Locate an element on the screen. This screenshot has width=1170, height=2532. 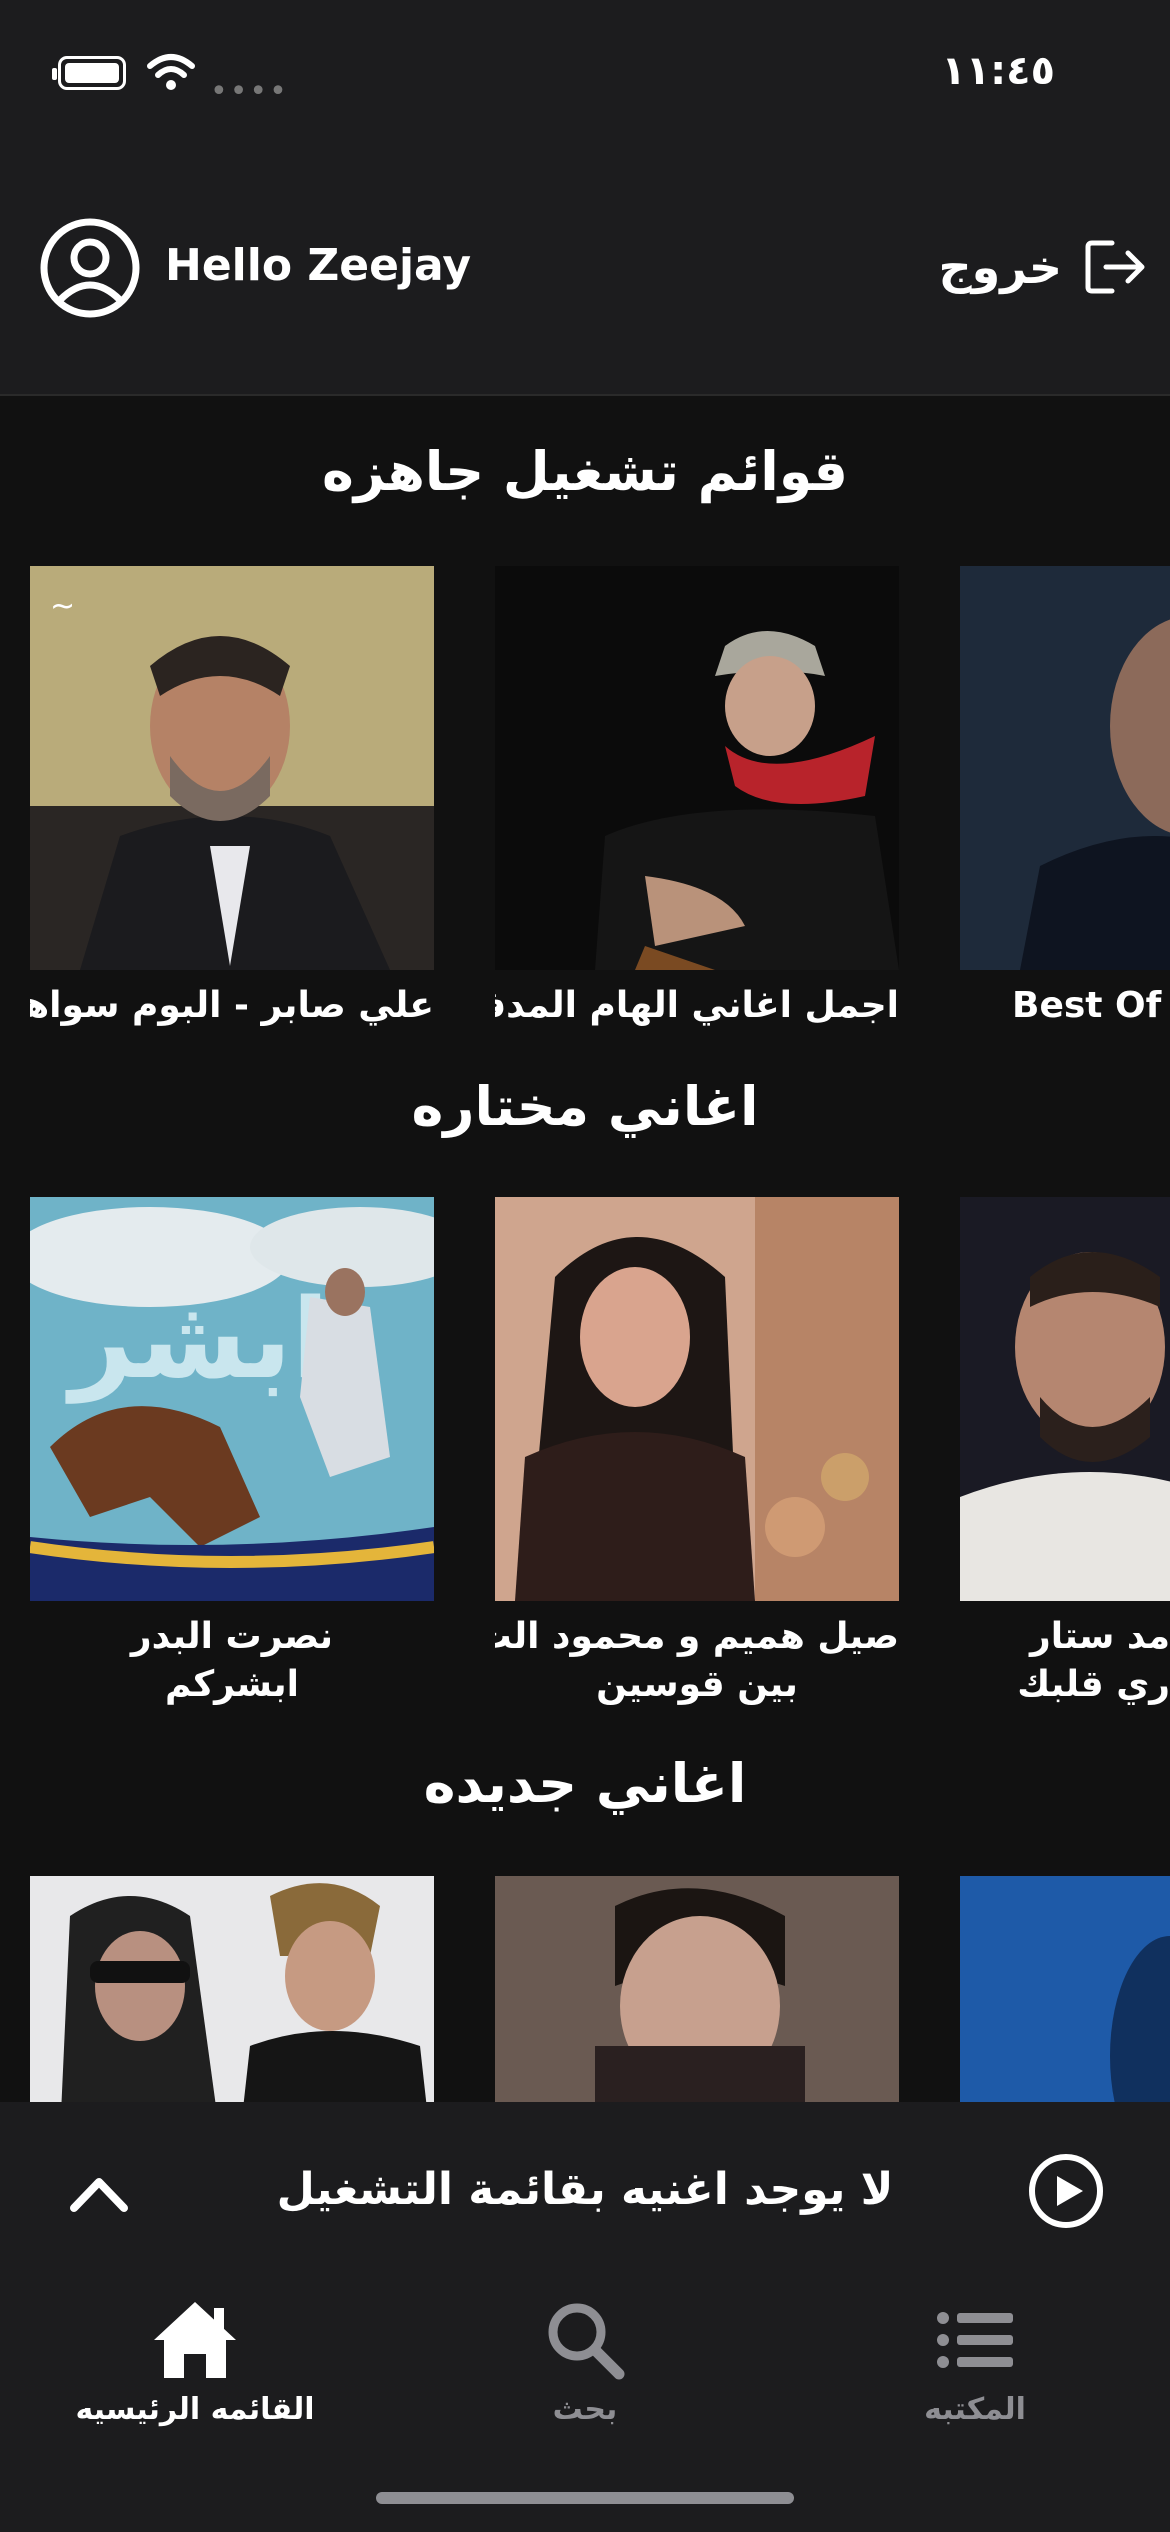
song-card: صيل هميم و محمود الت بين قوسين is located at coordinates (697, 1453).